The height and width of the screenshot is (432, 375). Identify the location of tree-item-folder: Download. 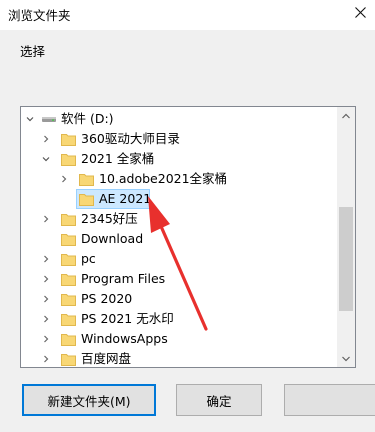
(179, 239).